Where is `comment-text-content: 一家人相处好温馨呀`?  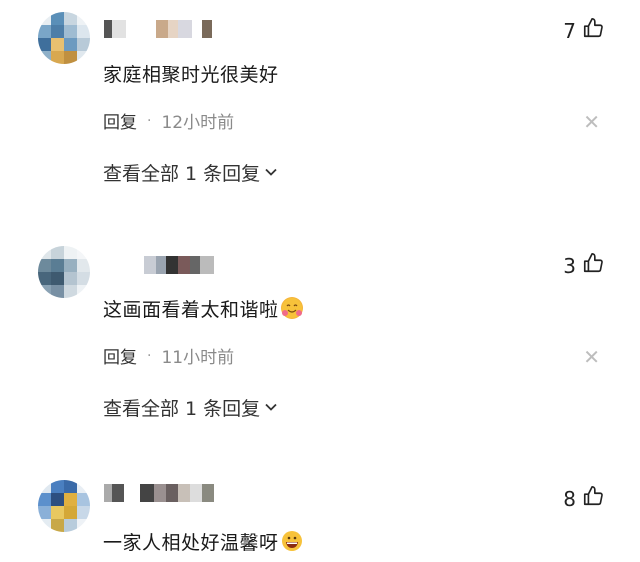 comment-text-content: 一家人相处好温馨呀 is located at coordinates (191, 543).